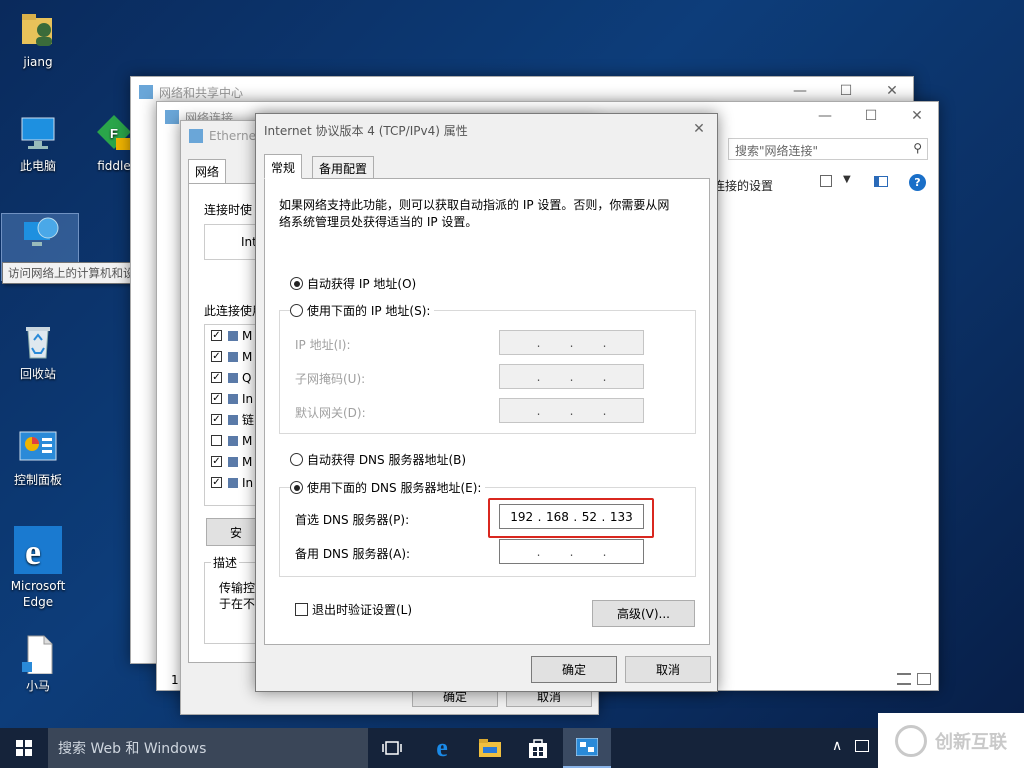 This screenshot has height=768, width=1024. What do you see at coordinates (387, 460) in the screenshot?
I see `auto-dns-label: 自动获得 DNS 服务器地址(B)` at bounding box center [387, 460].